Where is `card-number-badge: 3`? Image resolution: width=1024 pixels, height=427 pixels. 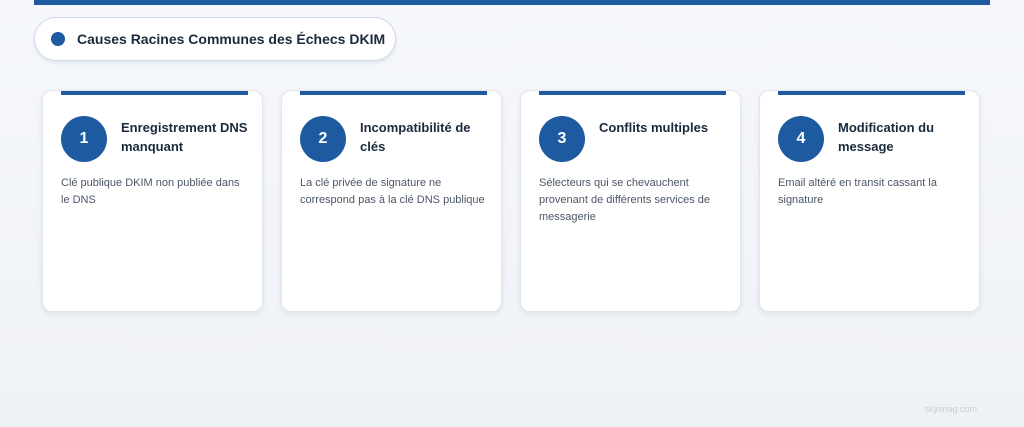 card-number-badge: 3 is located at coordinates (562, 139).